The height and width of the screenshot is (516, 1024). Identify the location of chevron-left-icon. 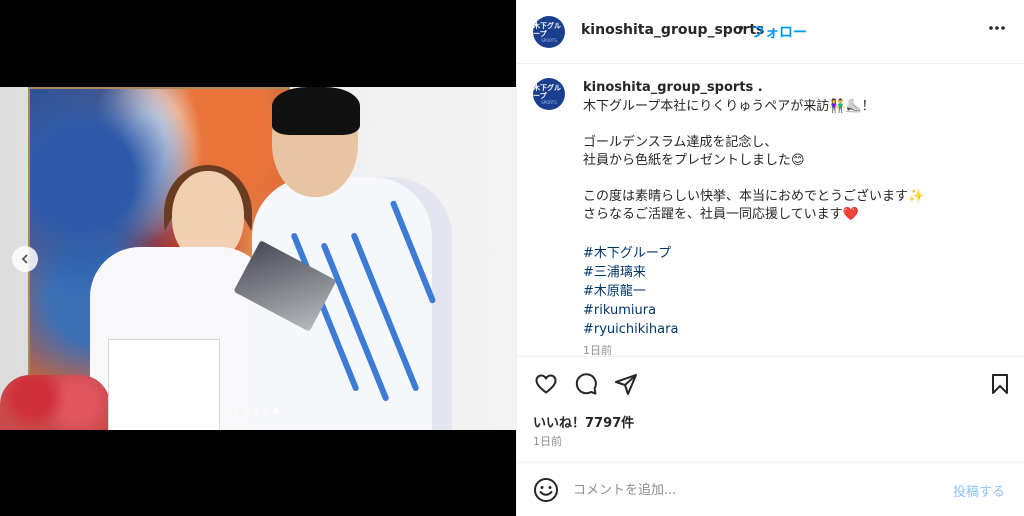
(24, 259).